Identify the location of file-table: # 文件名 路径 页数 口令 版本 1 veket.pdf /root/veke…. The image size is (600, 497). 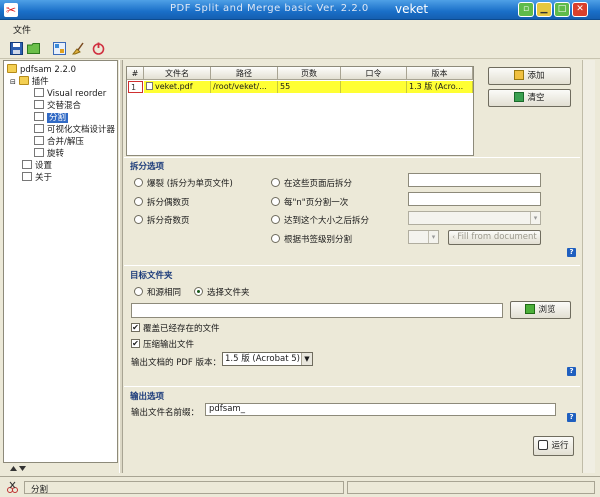
(300, 111).